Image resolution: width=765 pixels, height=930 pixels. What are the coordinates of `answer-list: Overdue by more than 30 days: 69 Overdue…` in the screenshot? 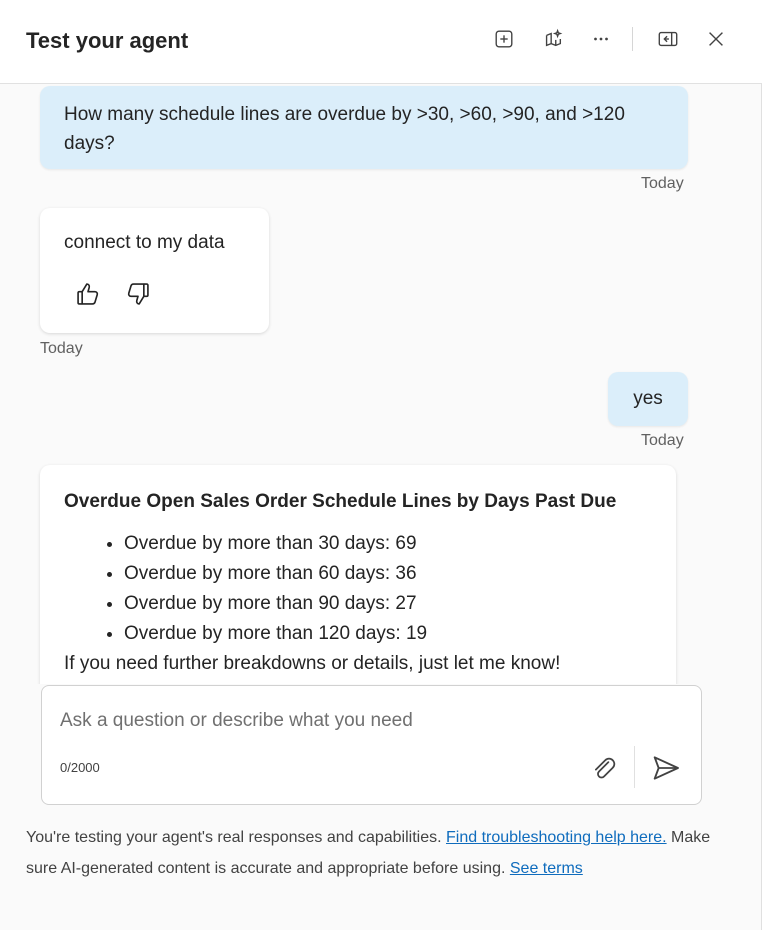 It's located at (245, 589).